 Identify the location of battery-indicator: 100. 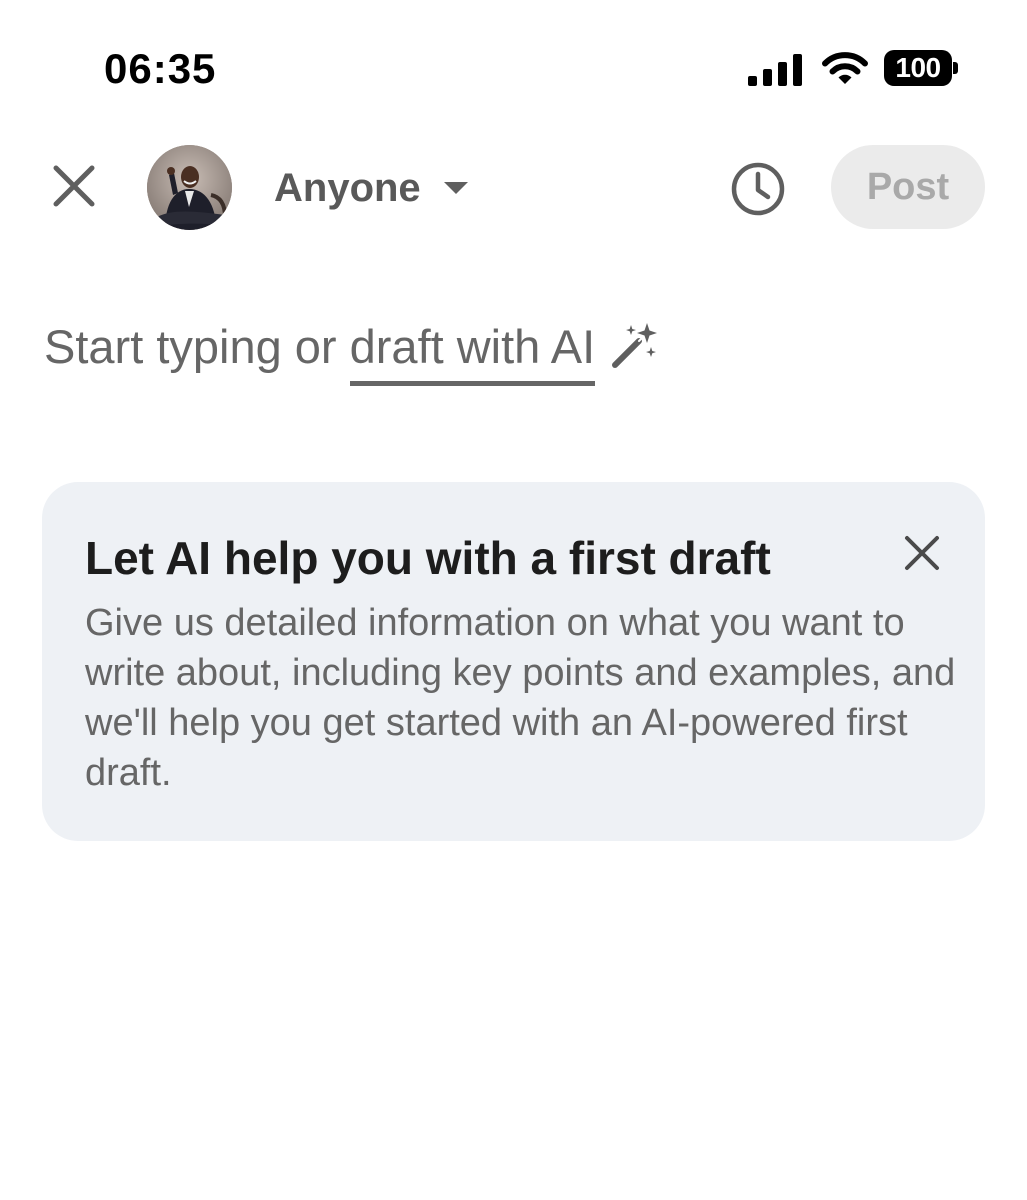
(921, 68).